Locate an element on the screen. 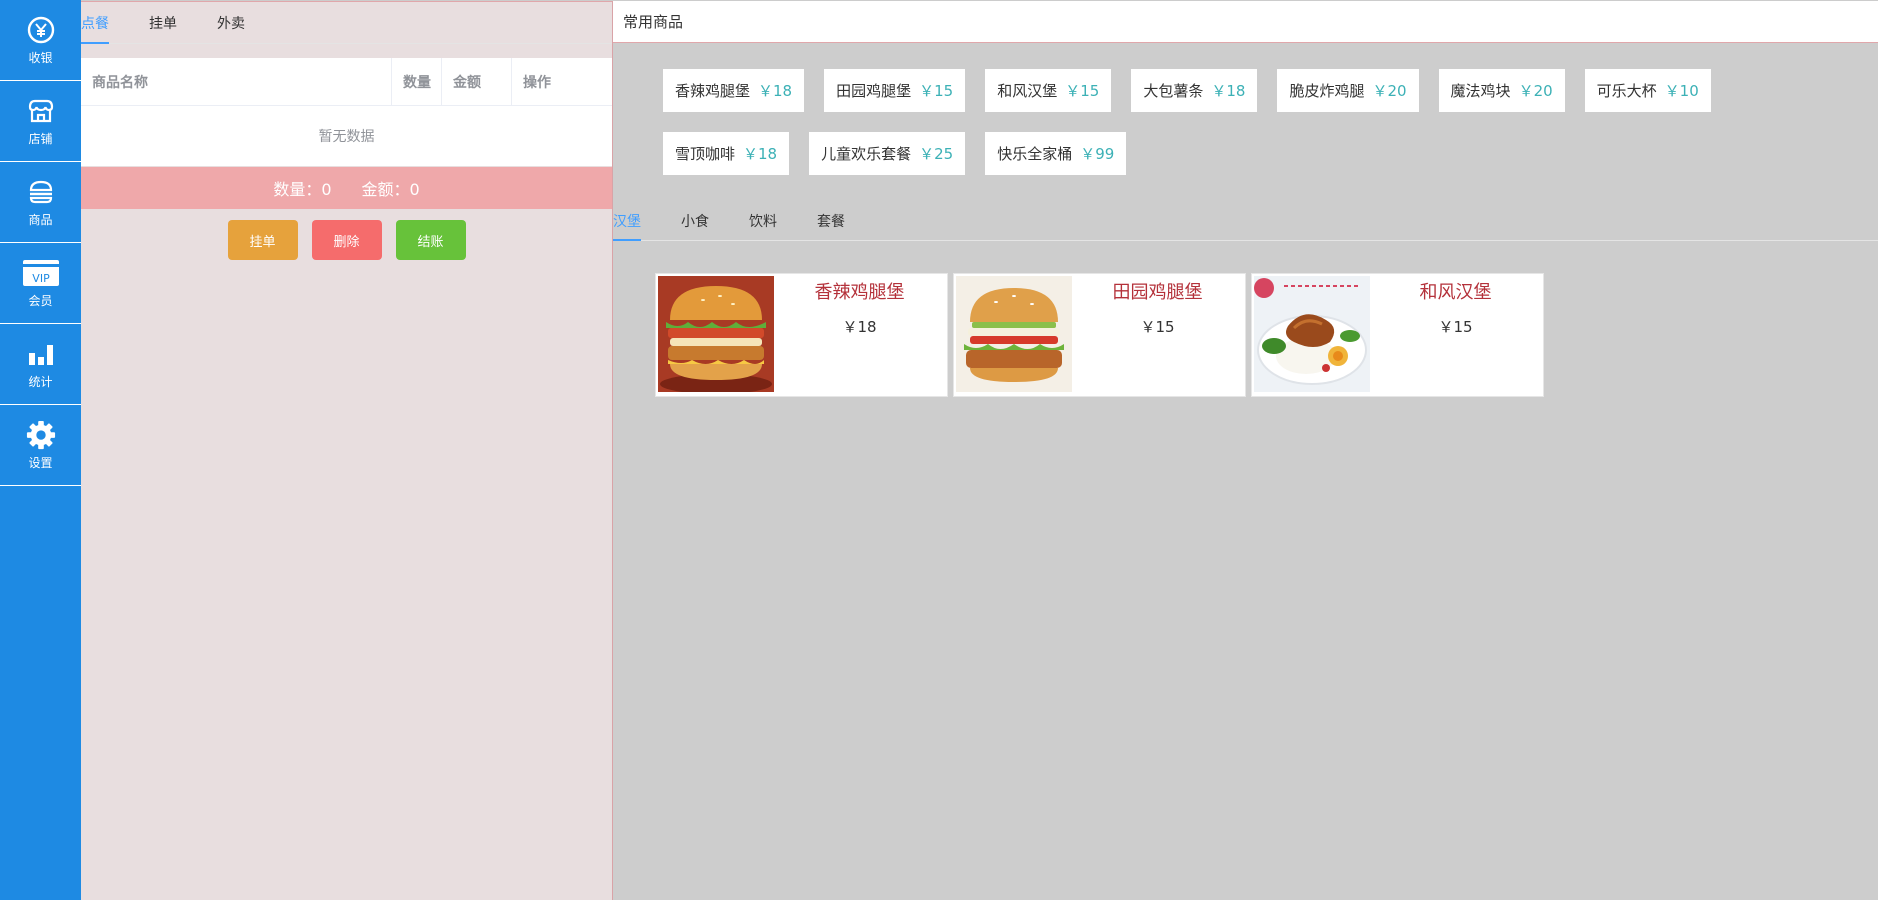  item-name: 田园鸡腿堡 is located at coordinates (874, 91).